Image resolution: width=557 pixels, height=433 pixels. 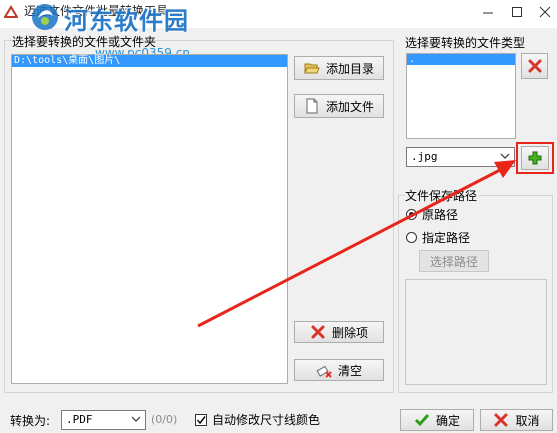 What do you see at coordinates (136, 419) in the screenshot?
I see `chevron-down-icon` at bounding box center [136, 419].